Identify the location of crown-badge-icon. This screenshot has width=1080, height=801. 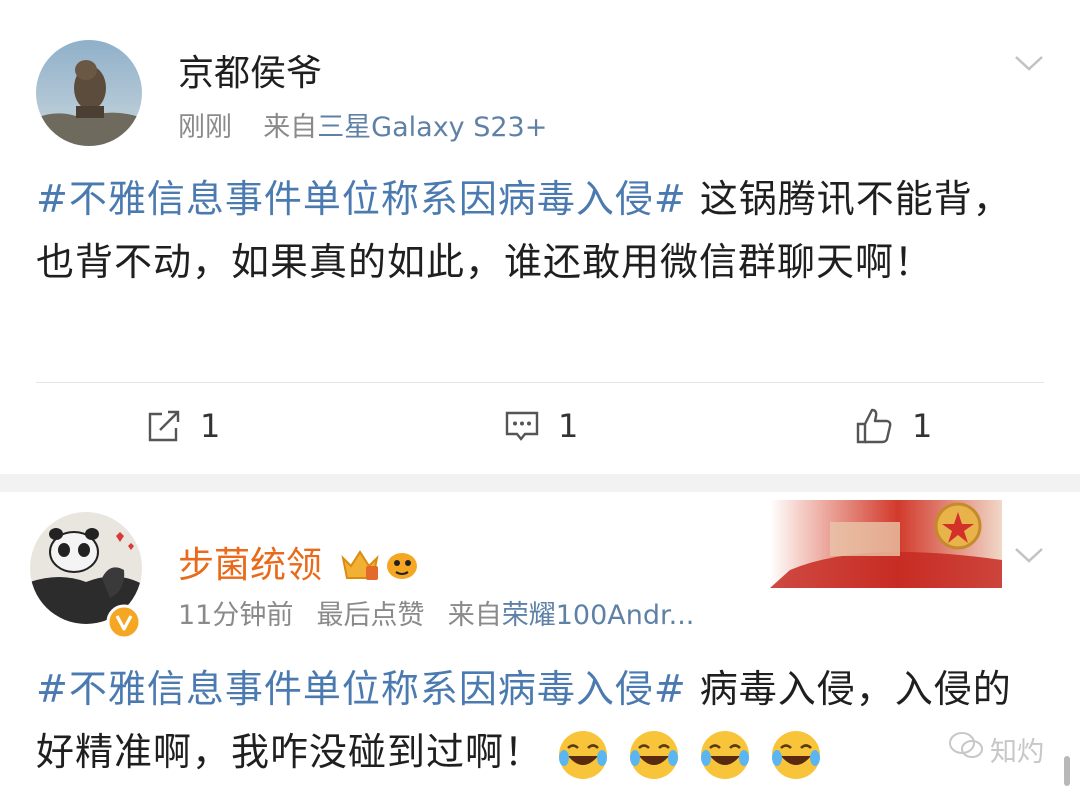
(360, 567).